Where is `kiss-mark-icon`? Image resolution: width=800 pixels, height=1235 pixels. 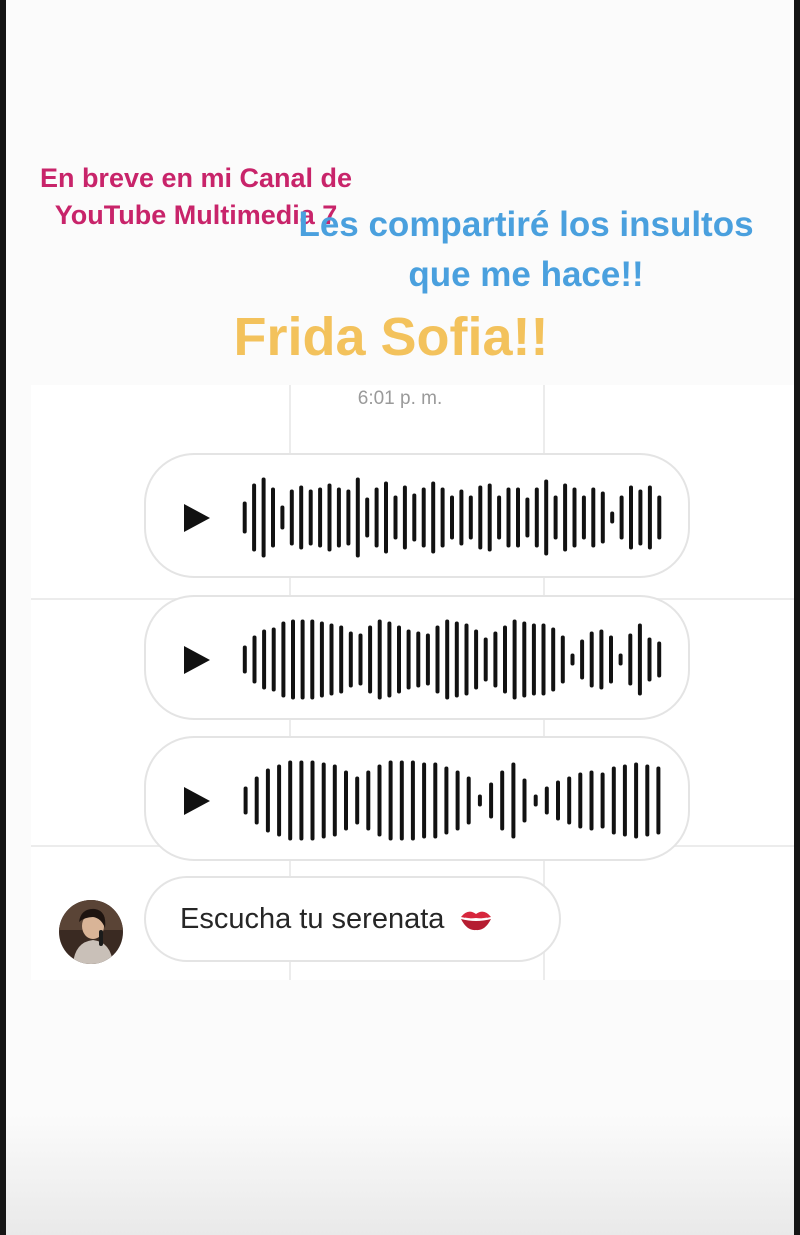
kiss-mark-icon is located at coordinates (476, 921).